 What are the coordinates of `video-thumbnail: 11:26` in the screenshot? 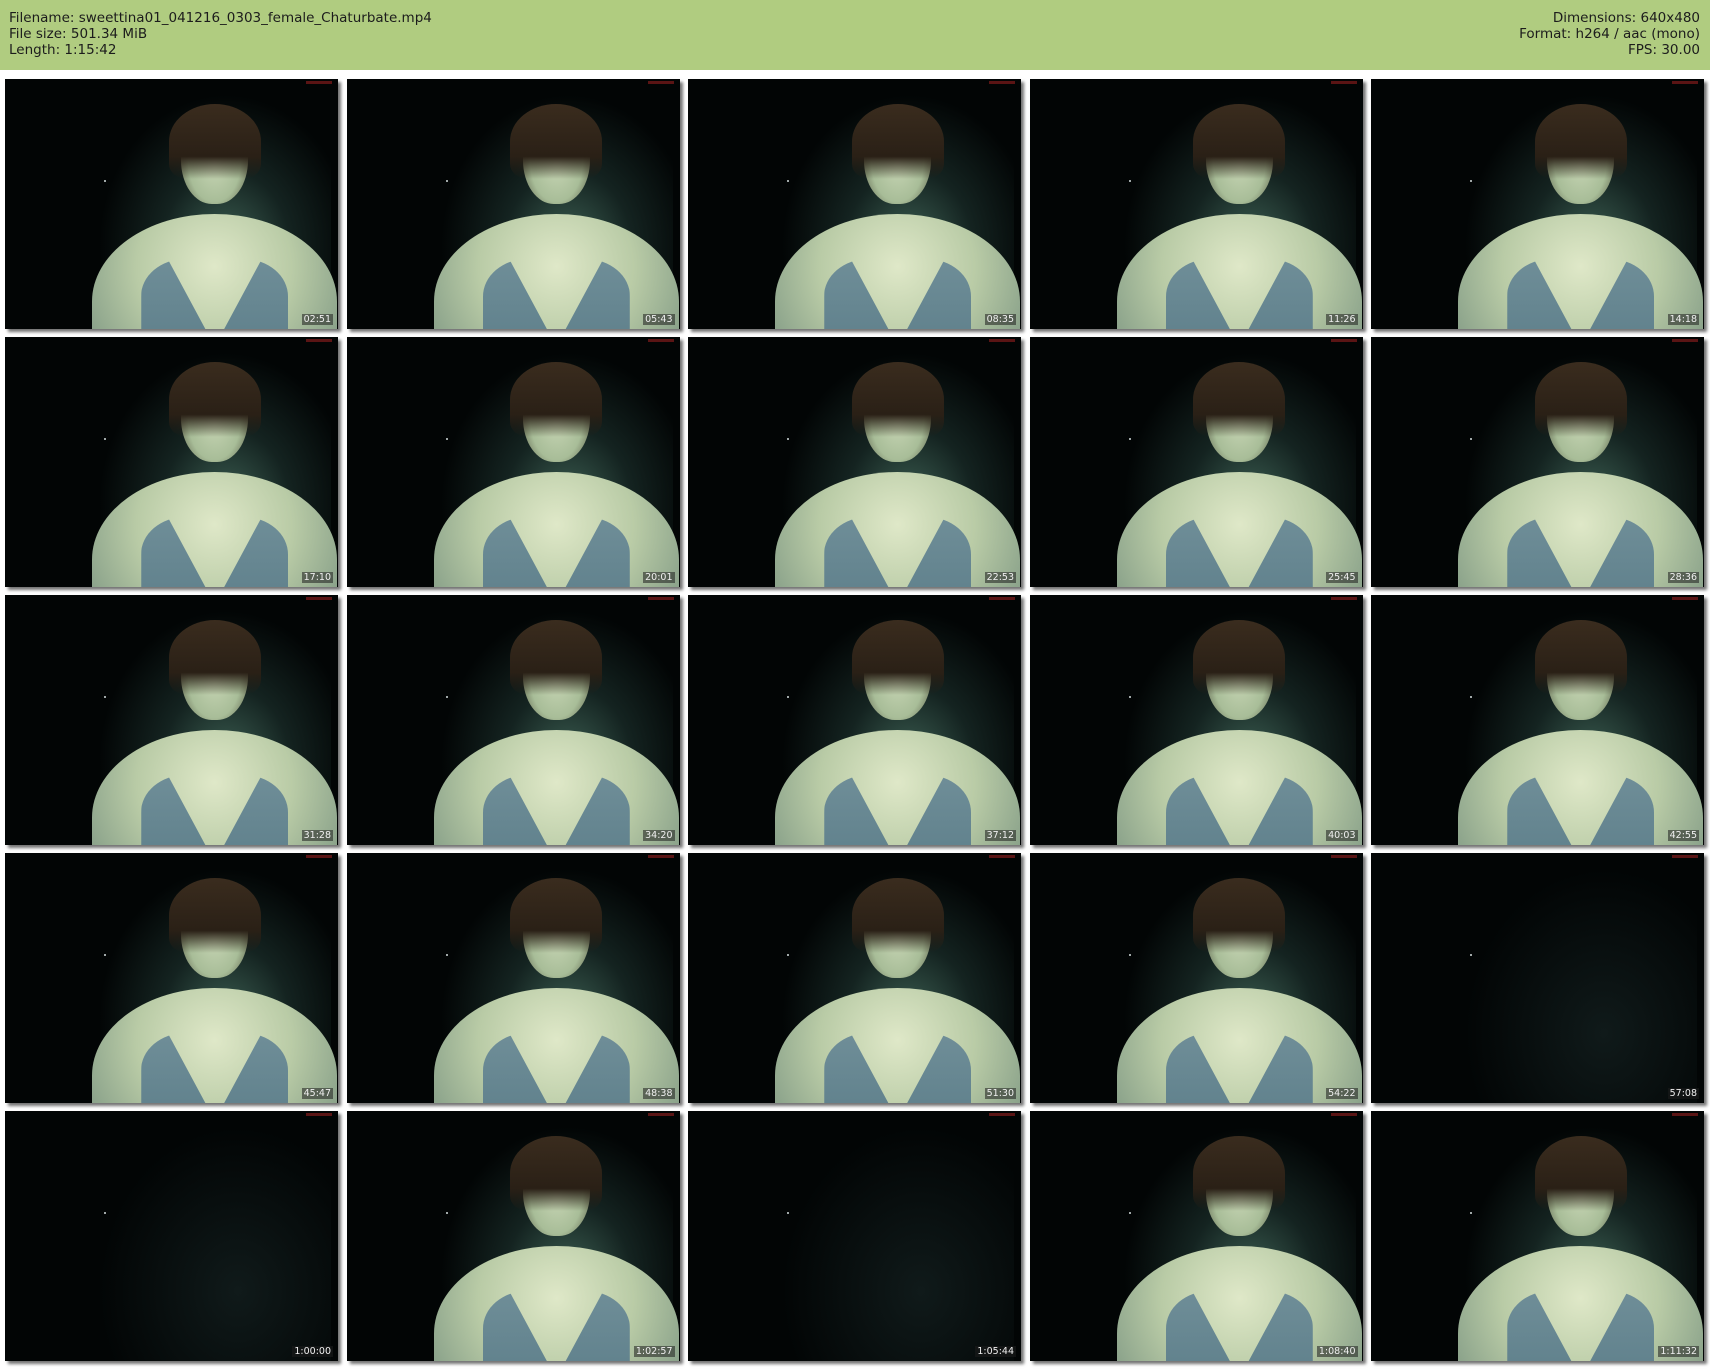 It's located at (1196, 204).